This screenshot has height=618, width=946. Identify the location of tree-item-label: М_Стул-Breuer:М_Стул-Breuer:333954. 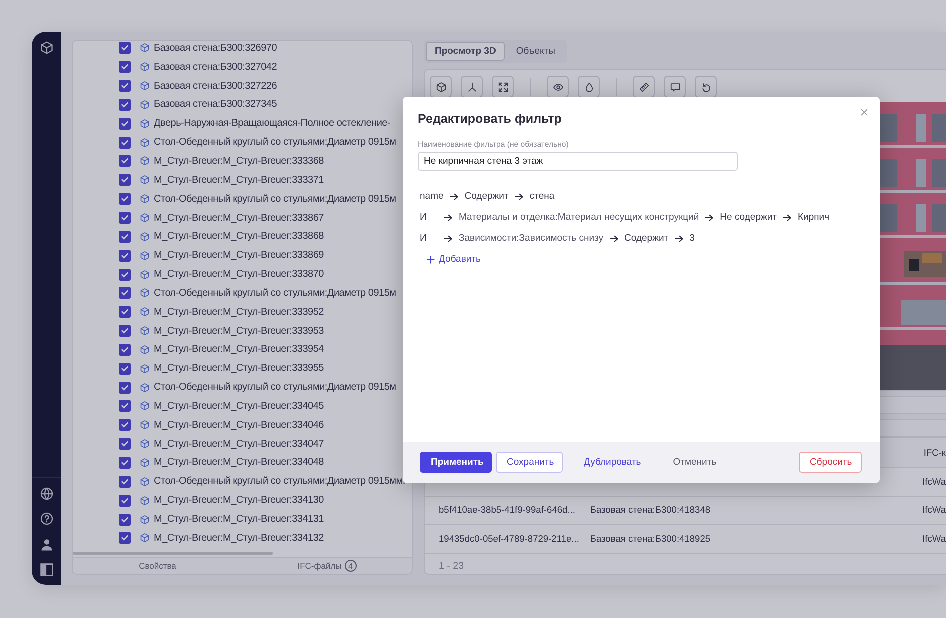
(239, 350).